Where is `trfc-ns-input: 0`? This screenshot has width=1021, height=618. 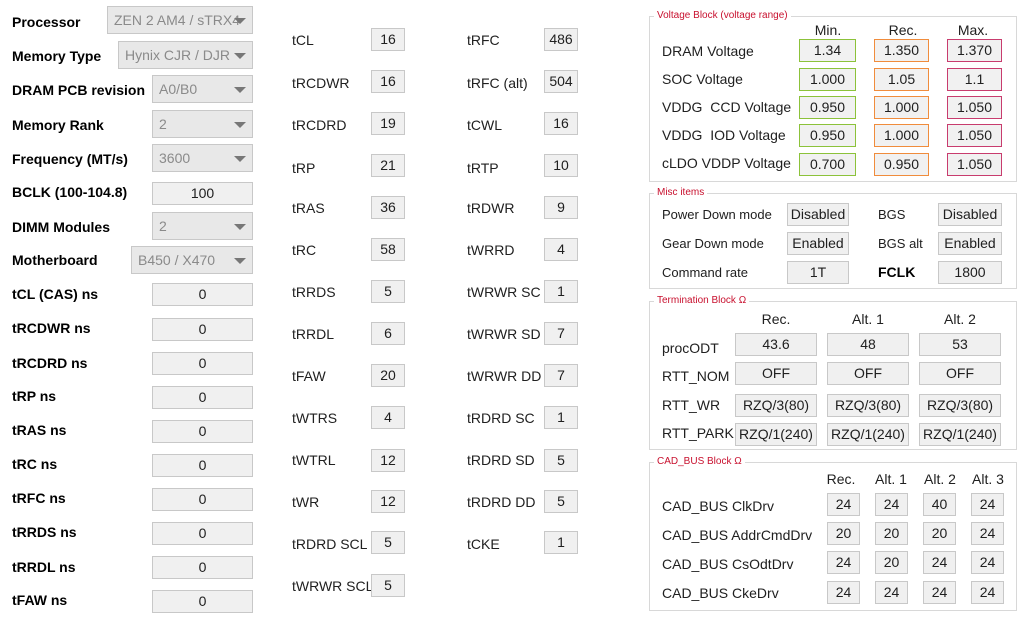 trfc-ns-input: 0 is located at coordinates (202, 499).